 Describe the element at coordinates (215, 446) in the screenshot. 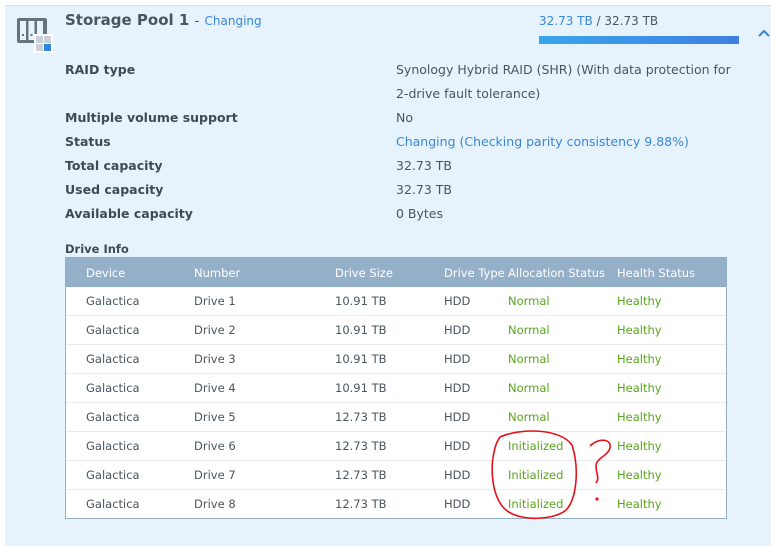

I see `cell-number: Drive 6` at that location.